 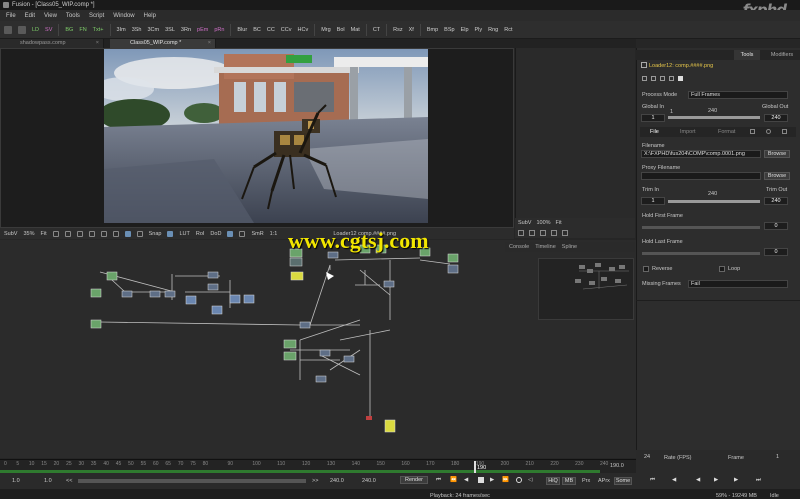 I want to click on channel-a-icon, so click(x=127, y=233).